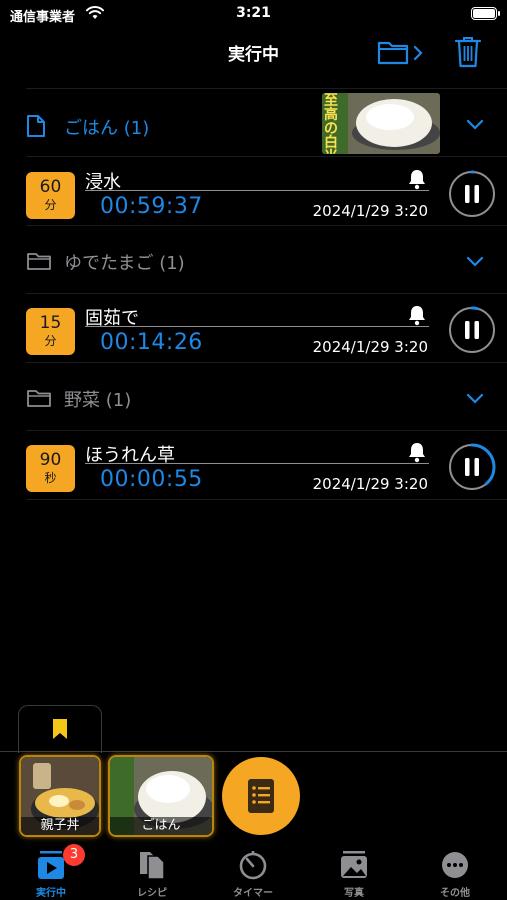 The height and width of the screenshot is (900, 507). I want to click on photo-icon, so click(354, 864).